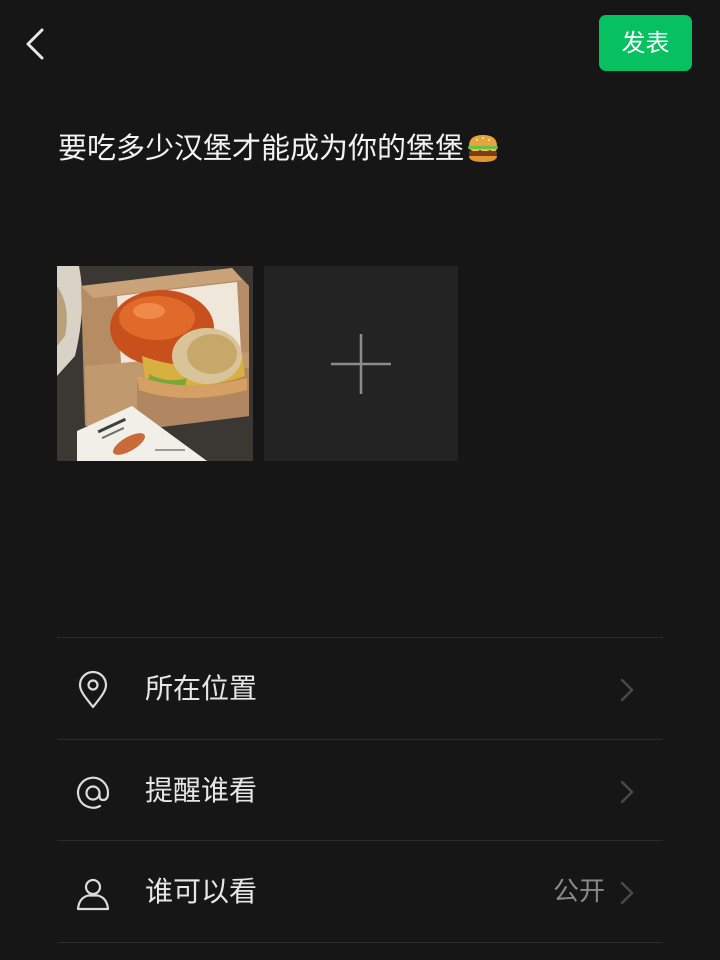 The width and height of the screenshot is (720, 960). I want to click on top-bar: 发表, so click(360, 45).